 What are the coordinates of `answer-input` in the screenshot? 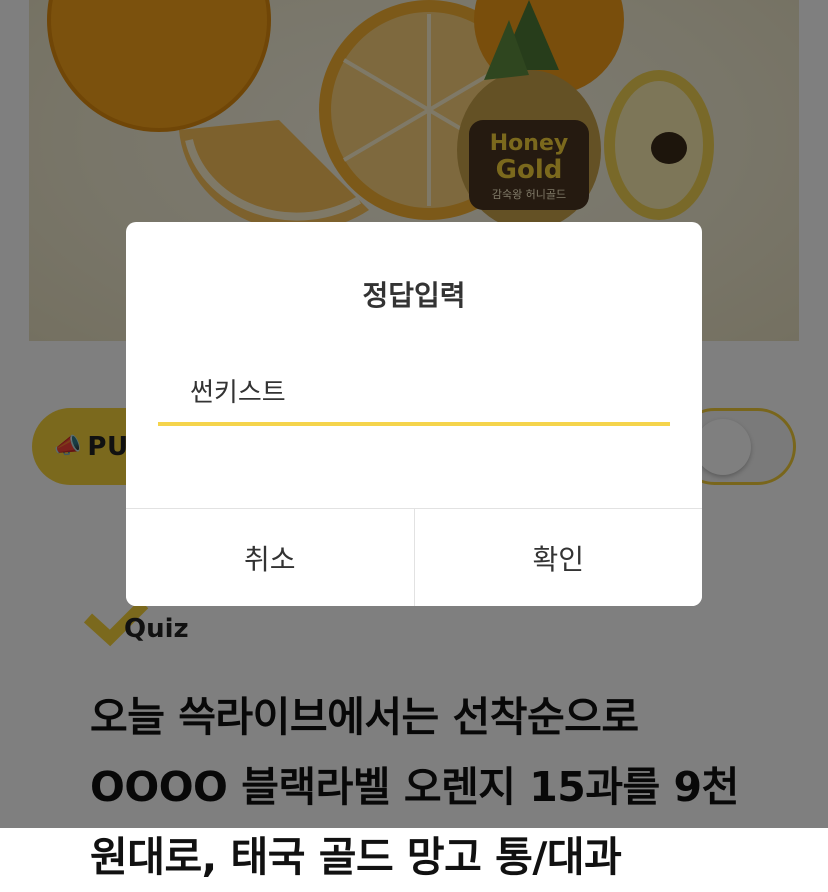 It's located at (414, 392).